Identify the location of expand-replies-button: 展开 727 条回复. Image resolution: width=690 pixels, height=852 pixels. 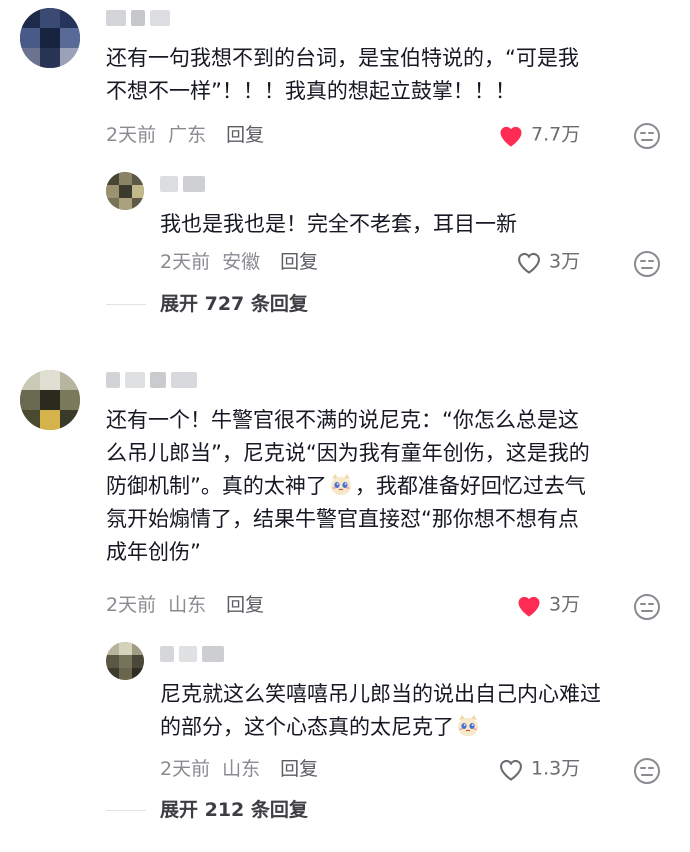
(234, 304).